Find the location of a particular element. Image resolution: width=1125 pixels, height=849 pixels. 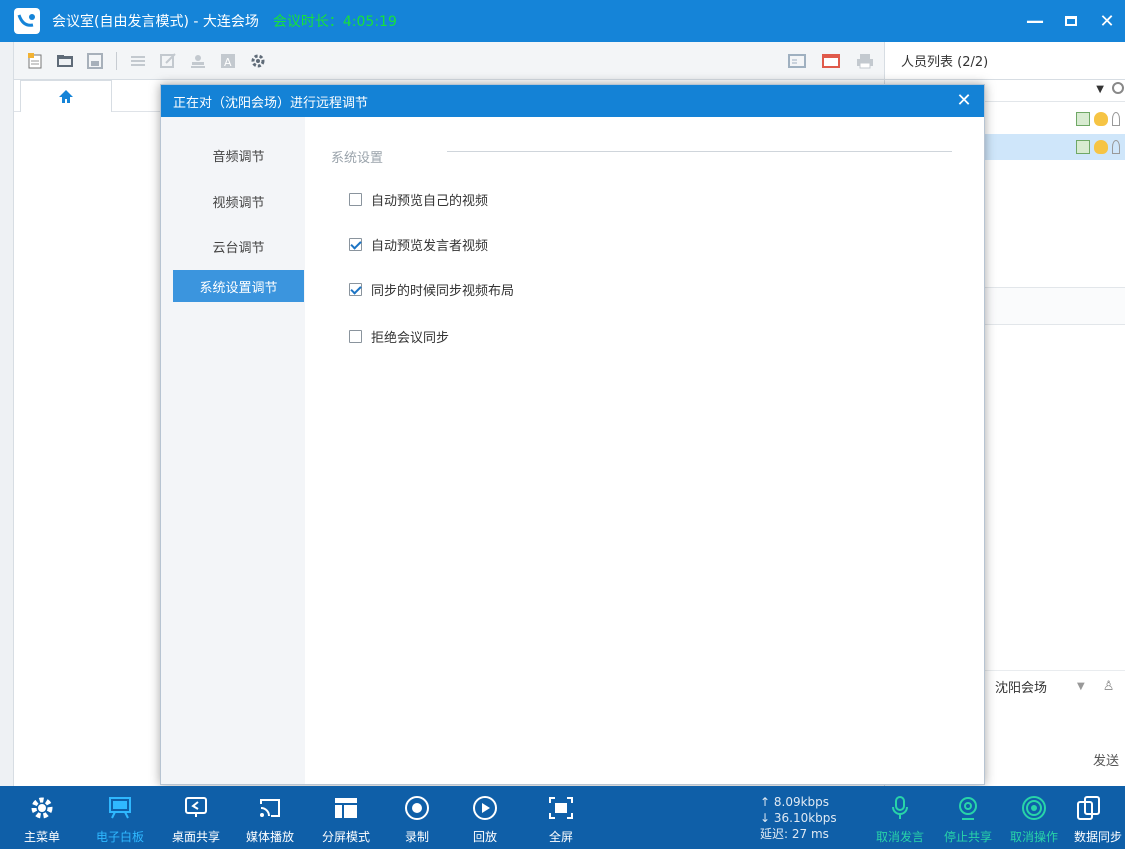

cancel-operation-button: 取消操作 is located at coordinates (1034, 817).